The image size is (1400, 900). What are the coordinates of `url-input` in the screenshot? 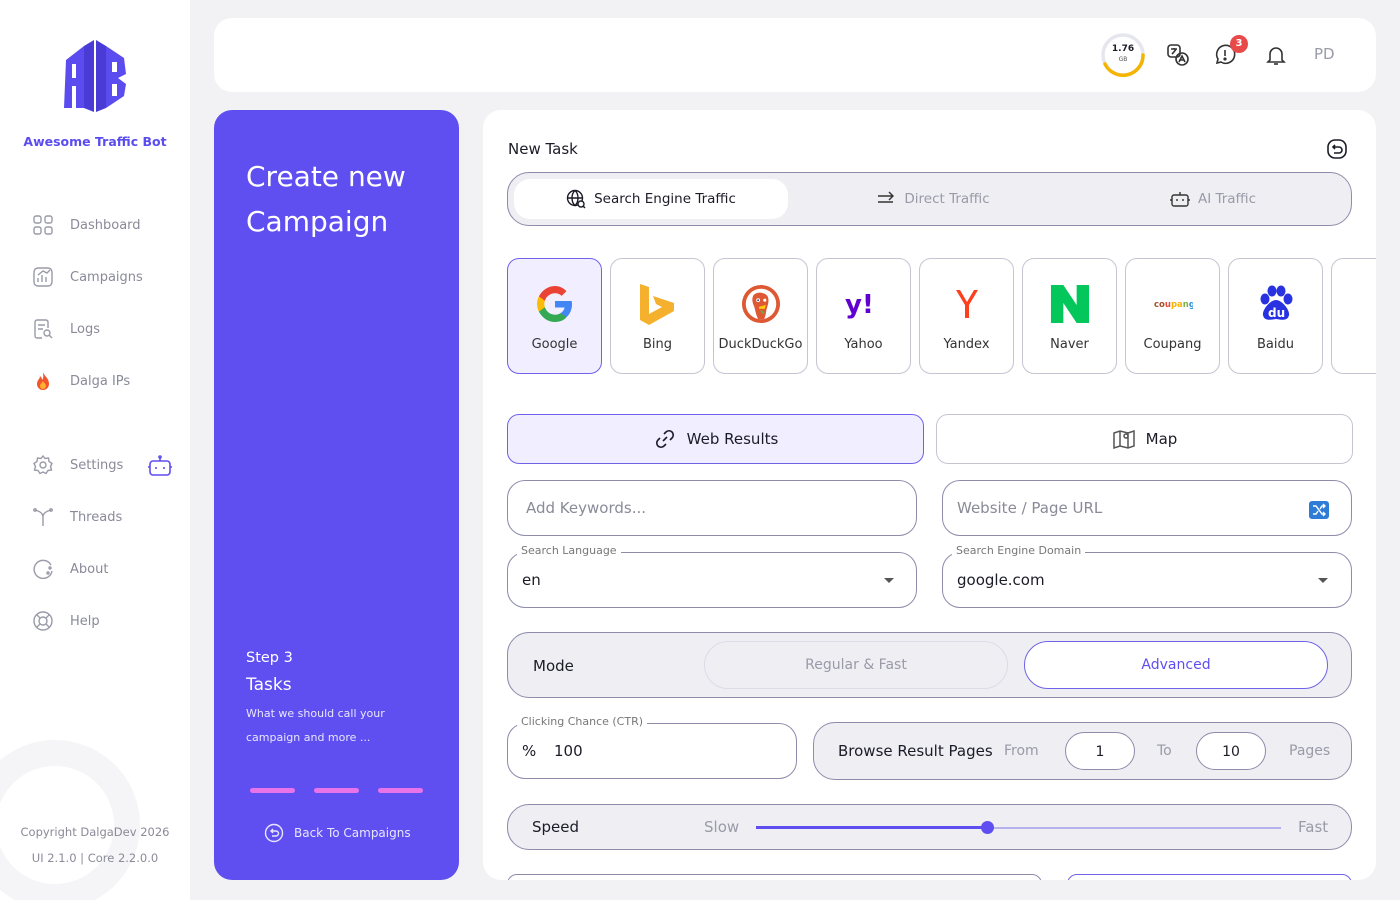 It's located at (1129, 508).